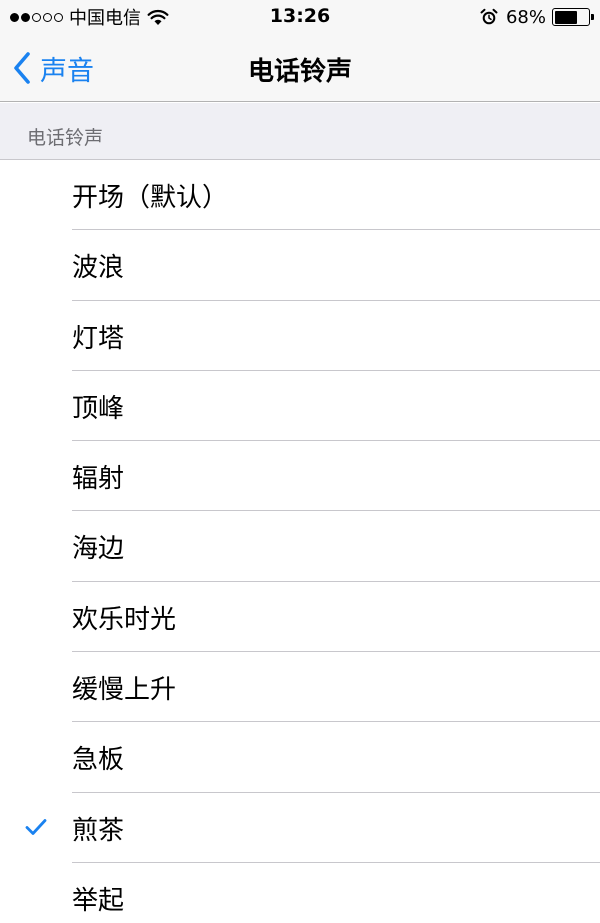 The height and width of the screenshot is (923, 600). What do you see at coordinates (300, 17) in the screenshot?
I see `status-bar: 中国电信 13:26 68%` at bounding box center [300, 17].